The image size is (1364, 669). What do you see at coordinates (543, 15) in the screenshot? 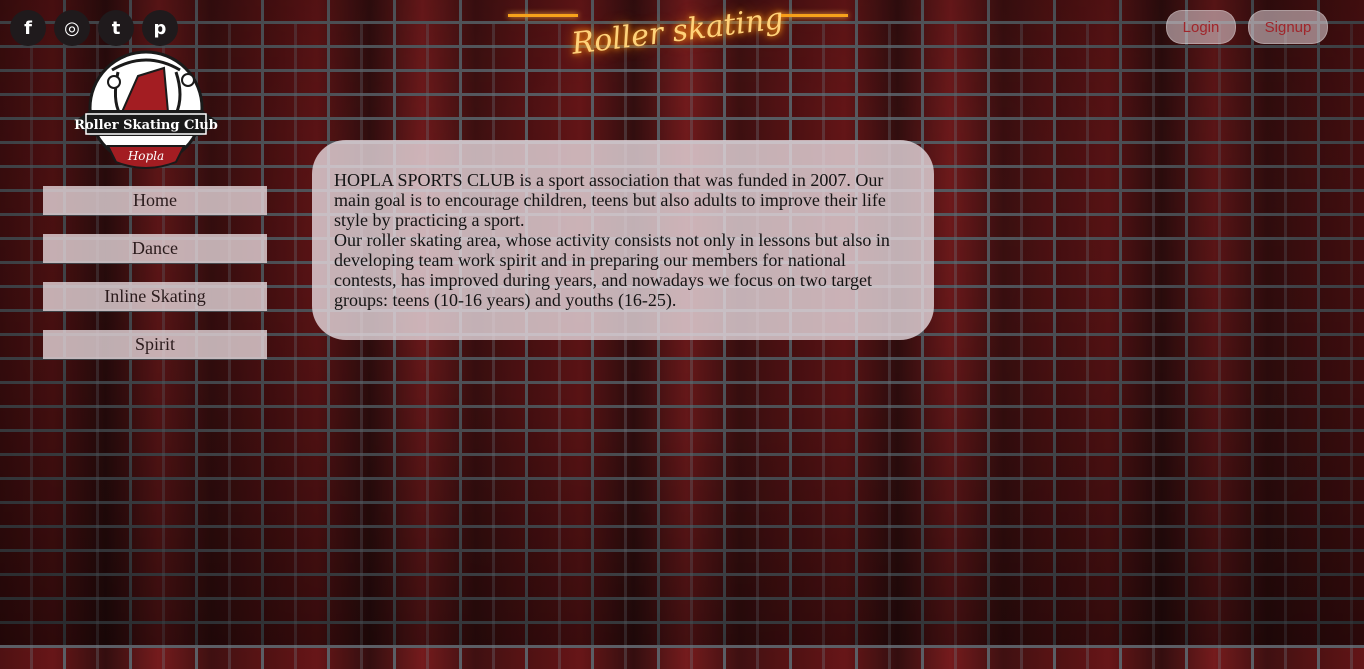
I see `neon-line-left` at bounding box center [543, 15].